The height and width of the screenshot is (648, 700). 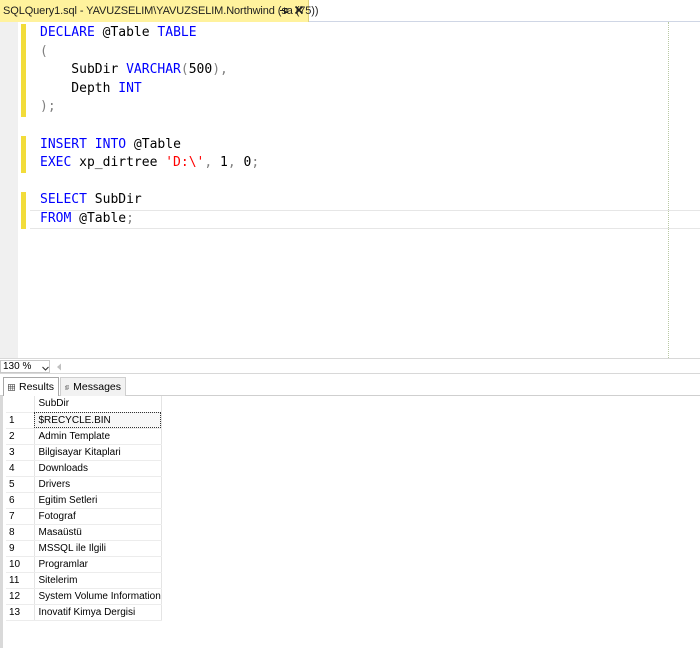 What do you see at coordinates (79, 88) in the screenshot?
I see `code-token: Depth` at bounding box center [79, 88].